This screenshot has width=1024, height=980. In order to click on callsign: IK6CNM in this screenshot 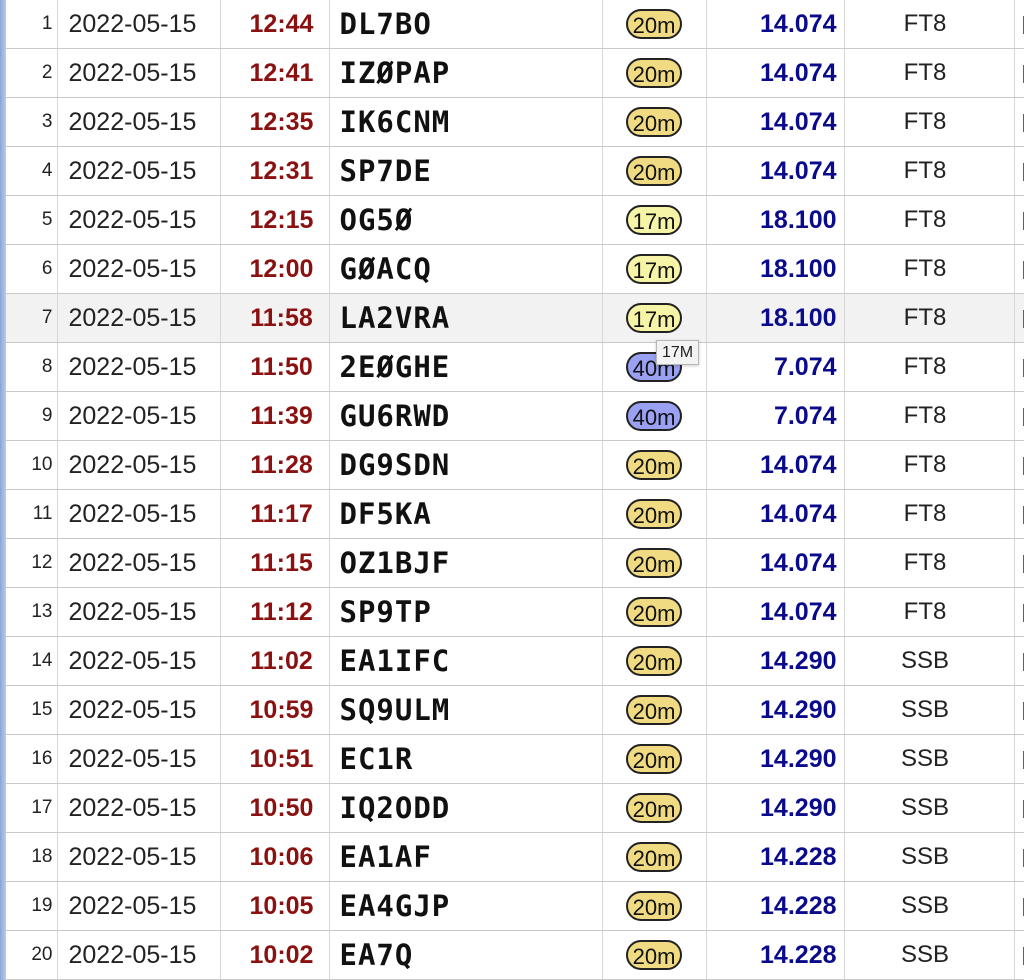, I will do `click(466, 122)`.